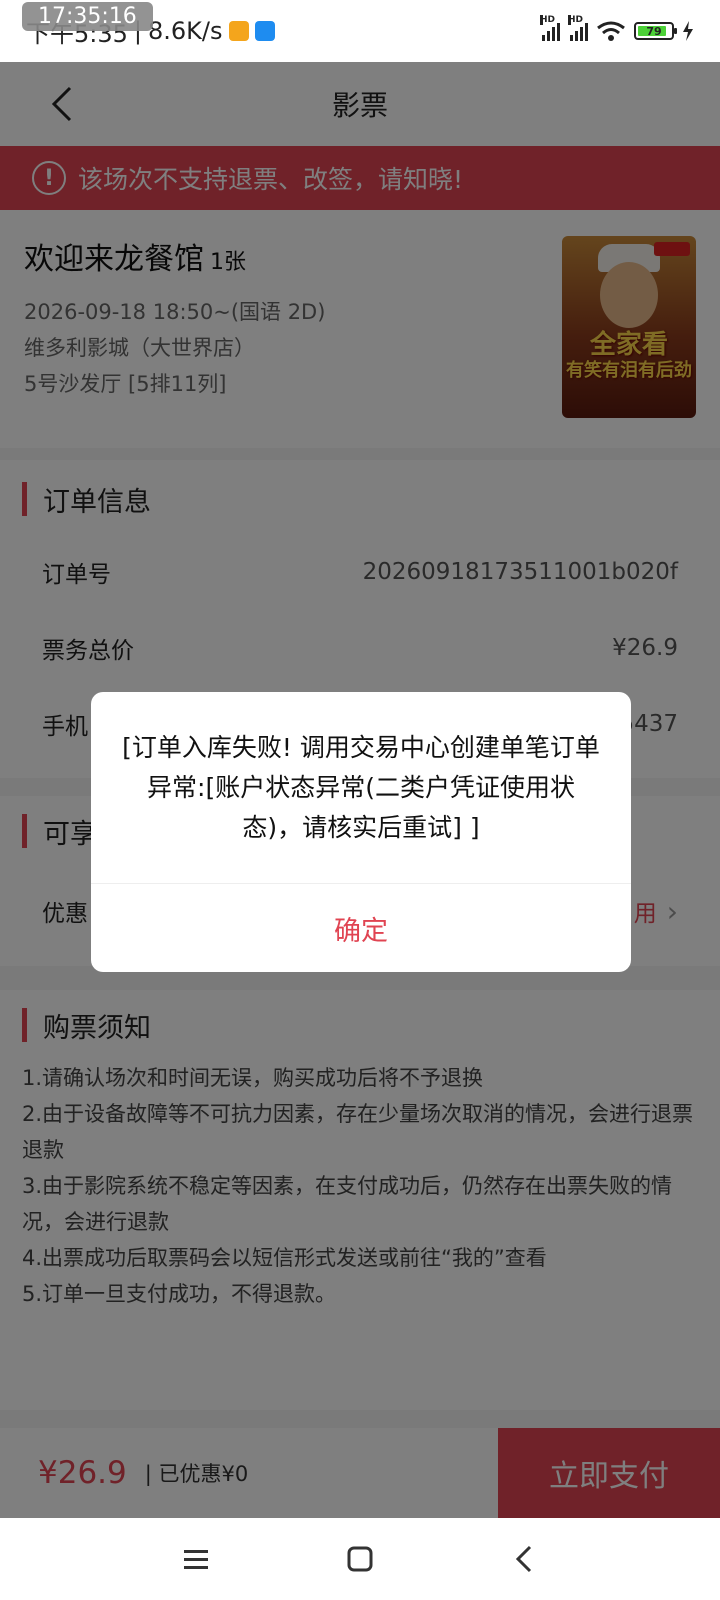 Image resolution: width=720 pixels, height=1600 pixels. I want to click on home-square-icon, so click(360, 1559).